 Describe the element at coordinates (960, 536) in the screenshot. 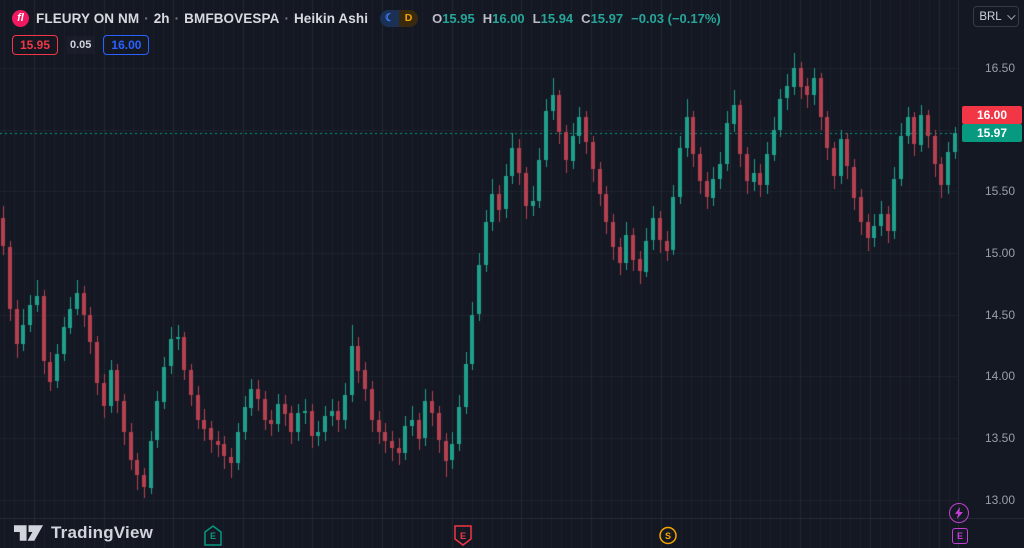

I see `earnings-edge-marker: E` at that location.